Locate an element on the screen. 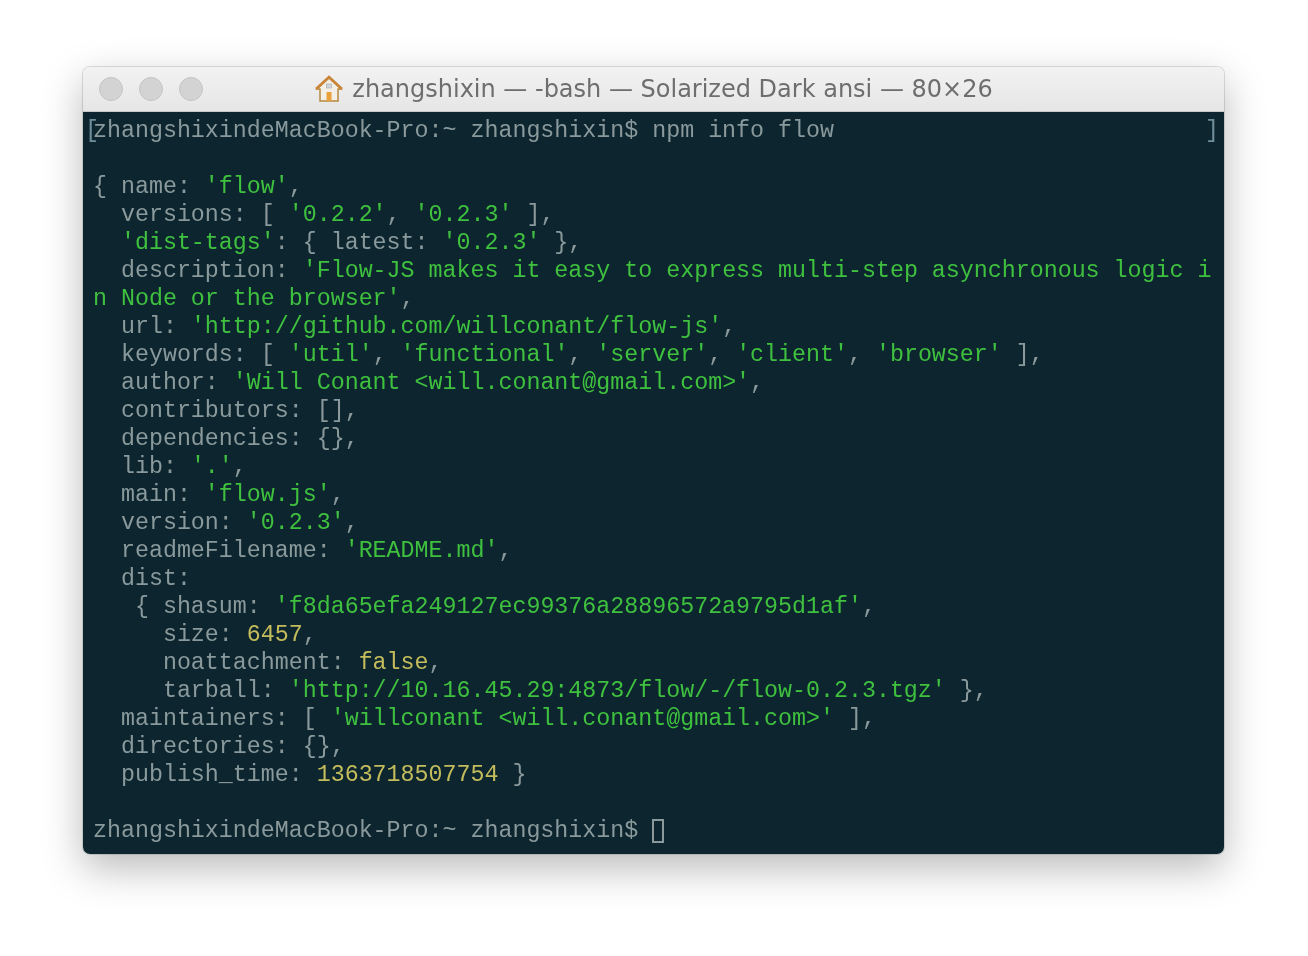  output-line: readmeFilename: 'README.md', is located at coordinates (316, 551).